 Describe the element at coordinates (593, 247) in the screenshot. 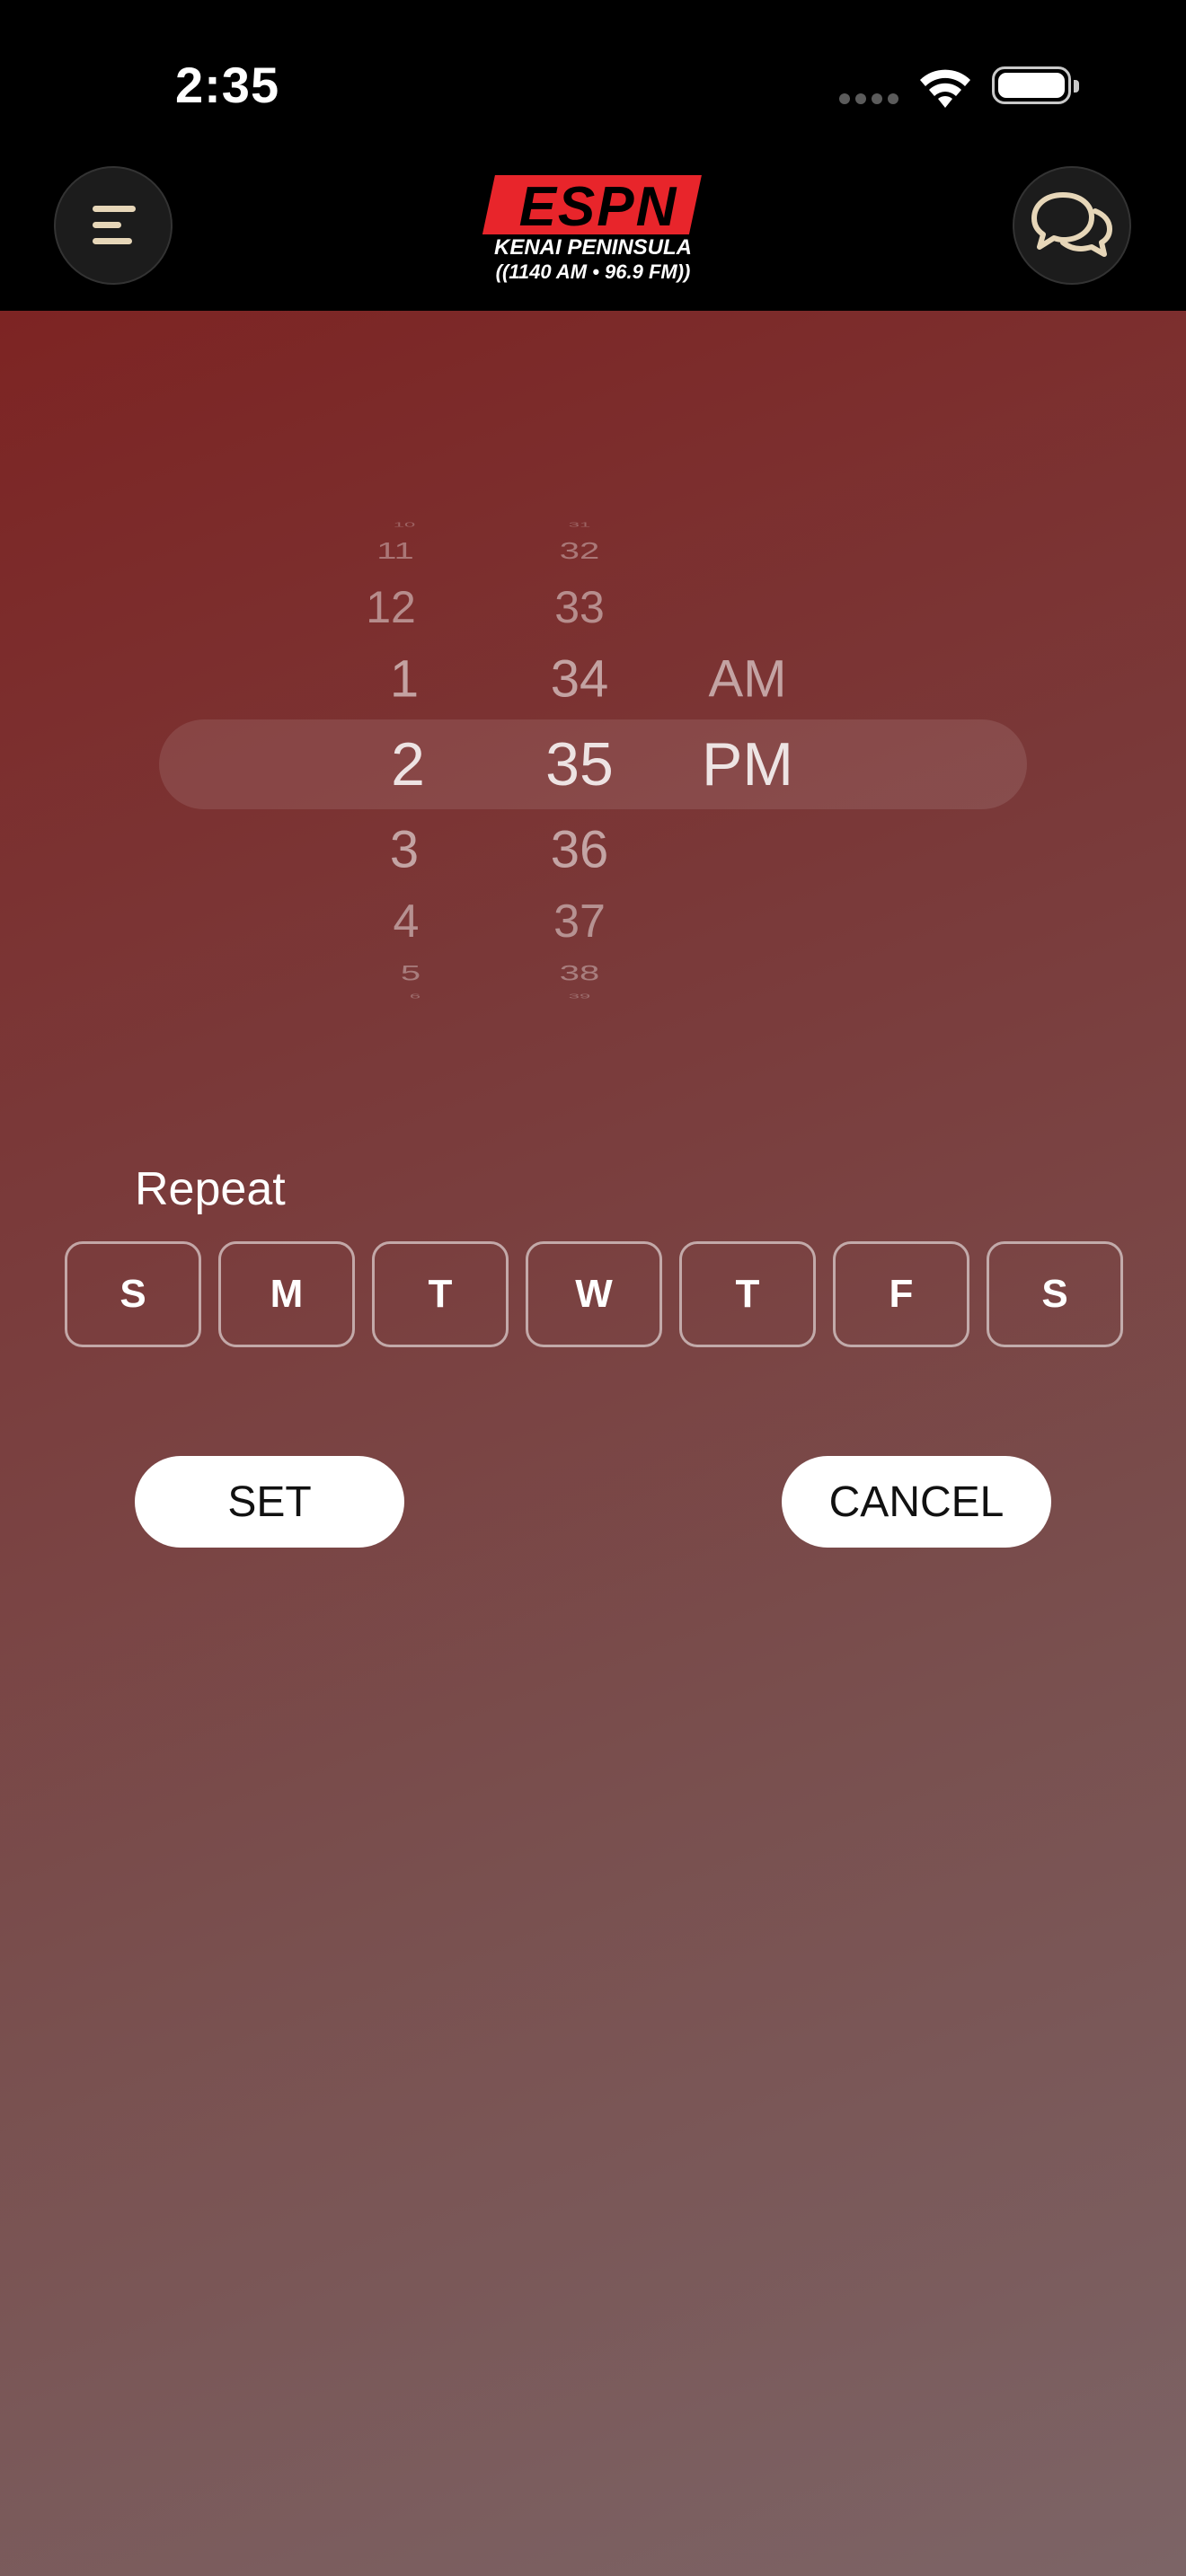

I see `svg-text: KENAI PENINSULA` at that location.